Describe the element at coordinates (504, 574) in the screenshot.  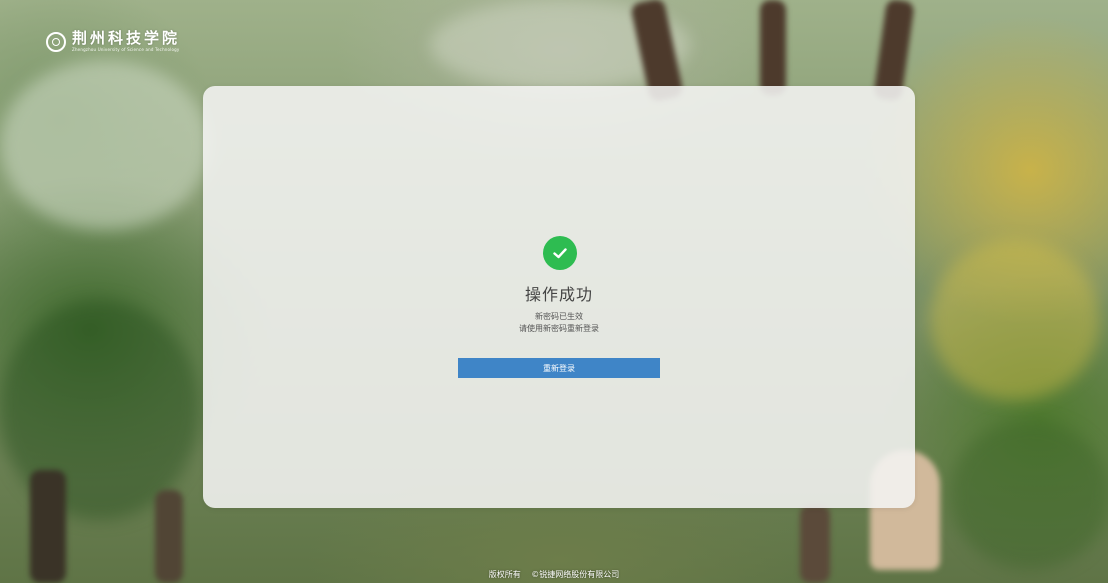
I see `copyright-text: 版权所有` at that location.